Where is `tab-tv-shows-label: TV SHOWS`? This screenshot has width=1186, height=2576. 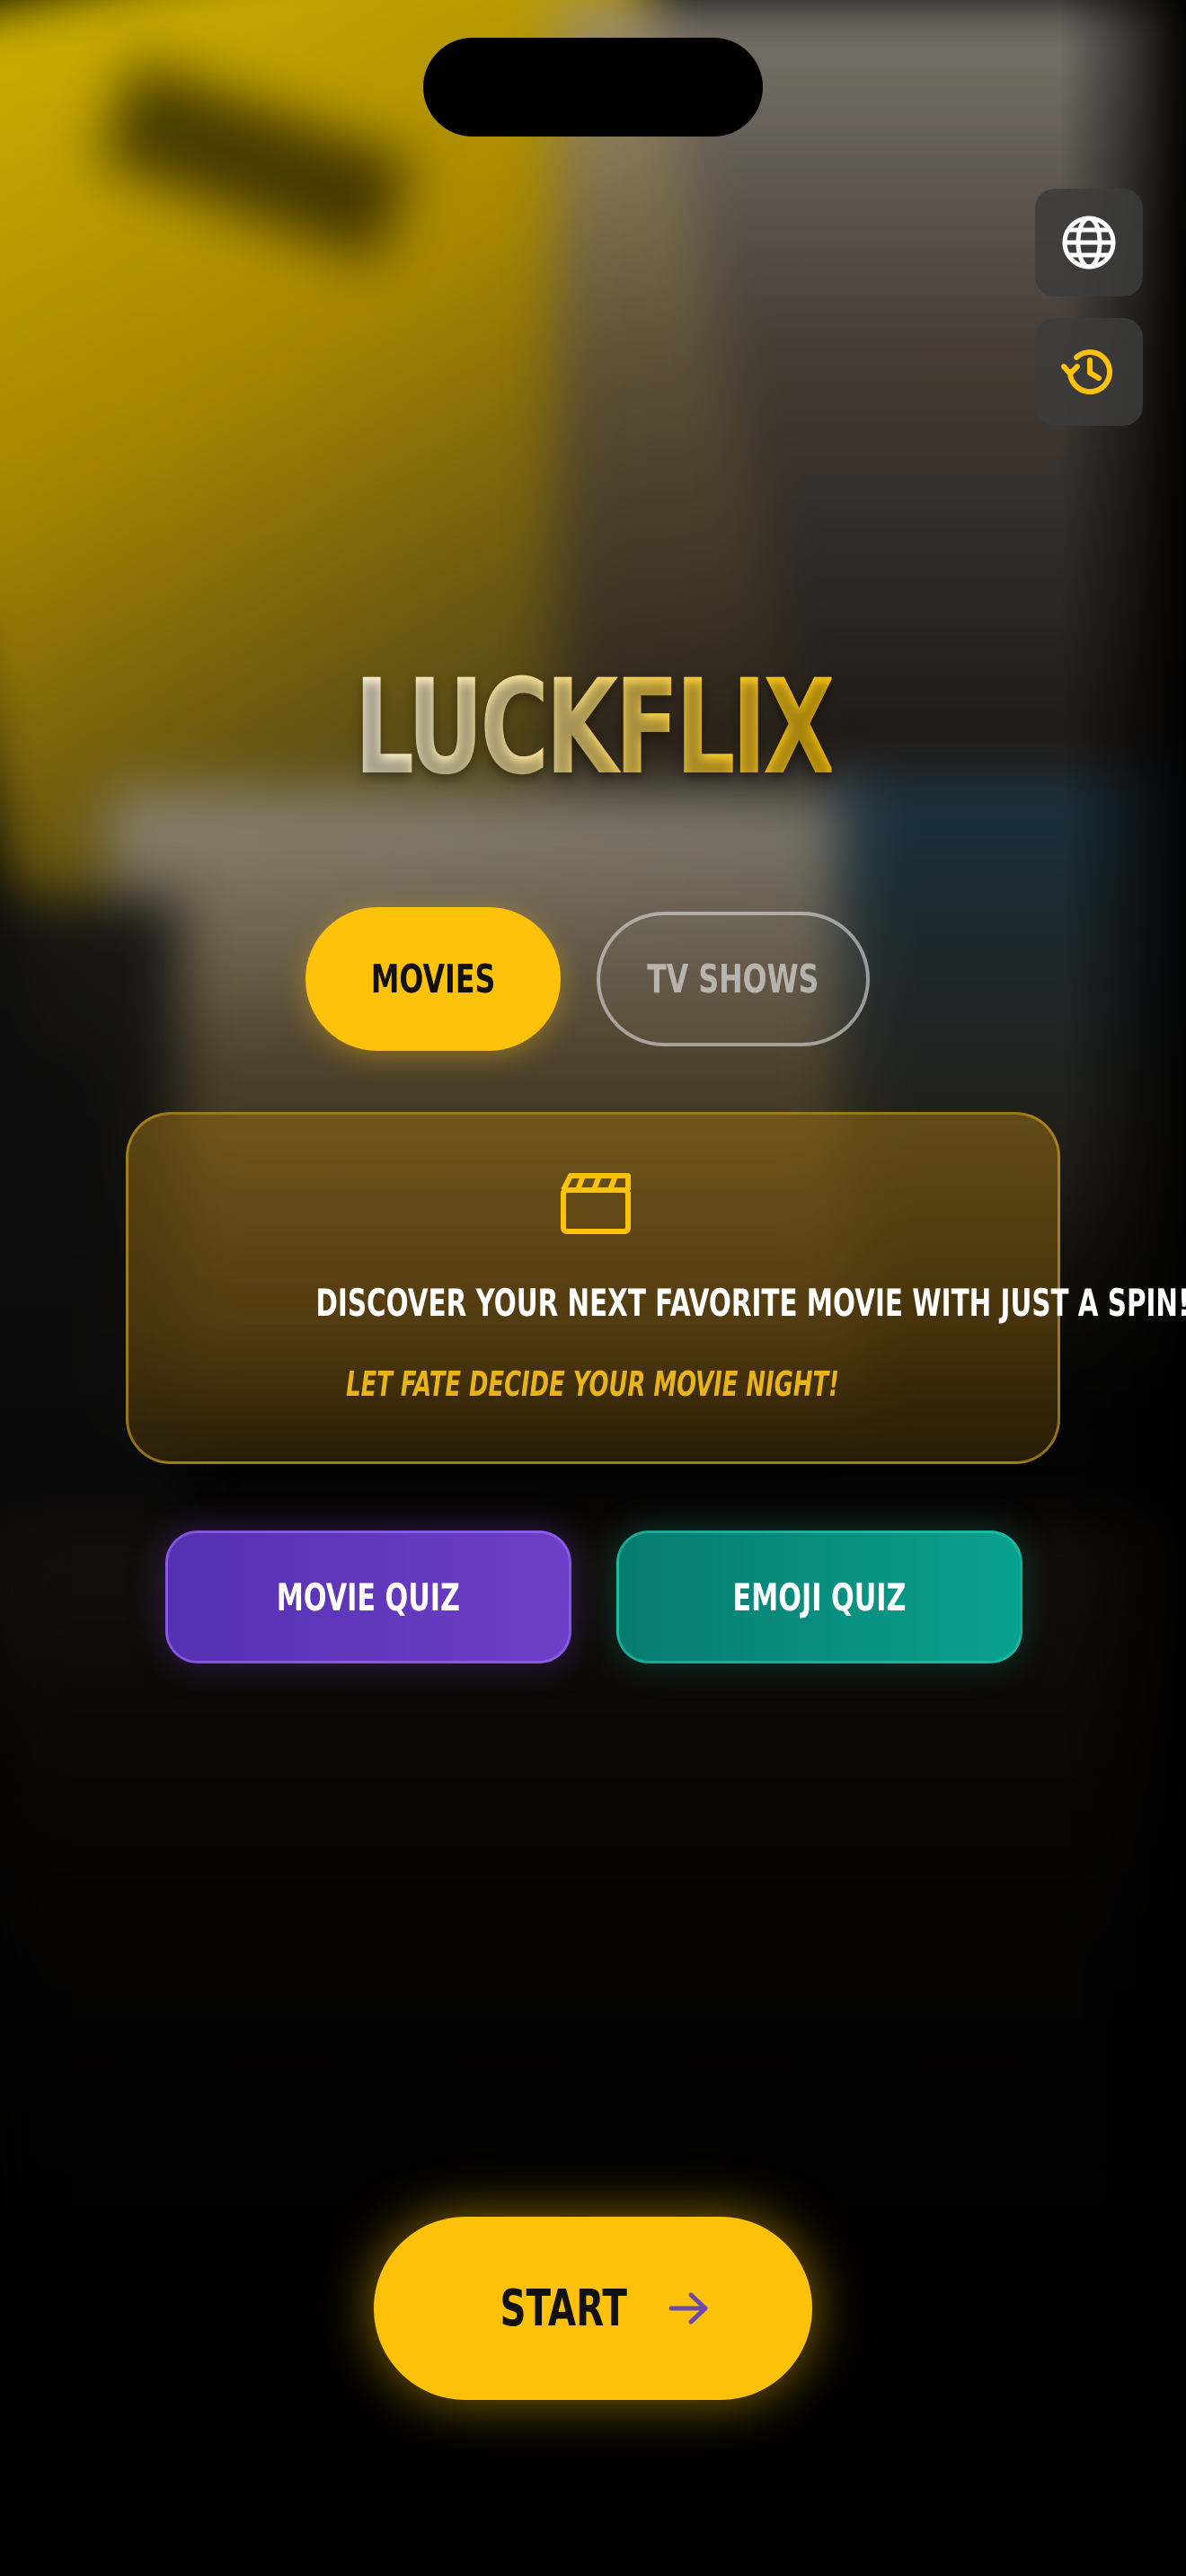
tab-tv-shows-label: TV SHOWS is located at coordinates (733, 979).